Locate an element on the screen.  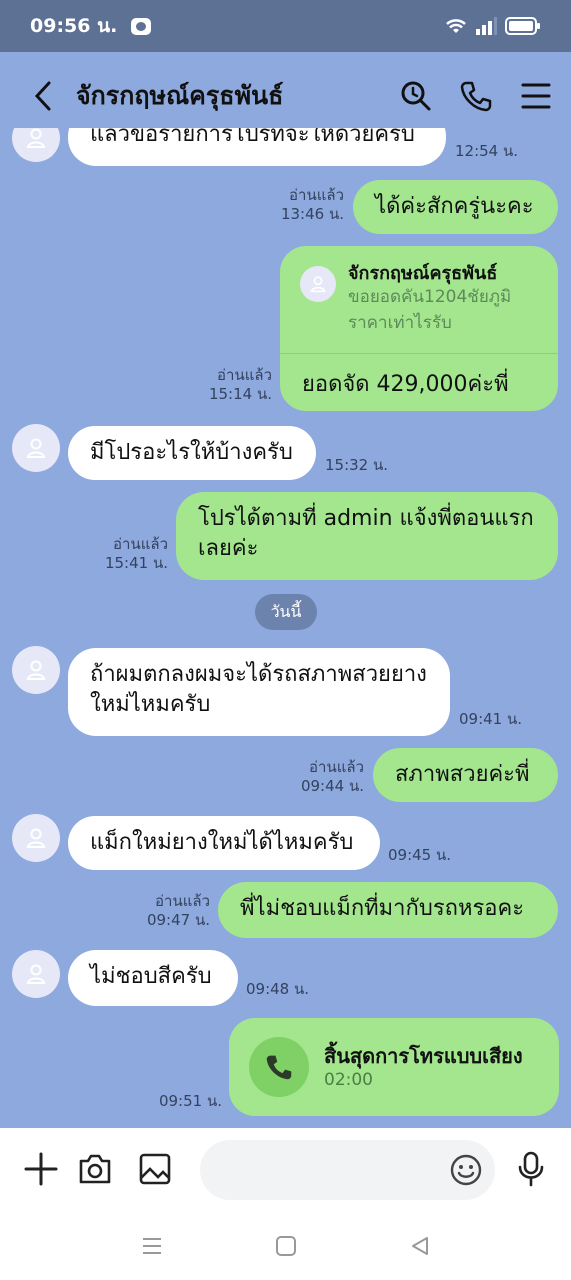
triangle-back-icon is located at coordinates (419, 1246).